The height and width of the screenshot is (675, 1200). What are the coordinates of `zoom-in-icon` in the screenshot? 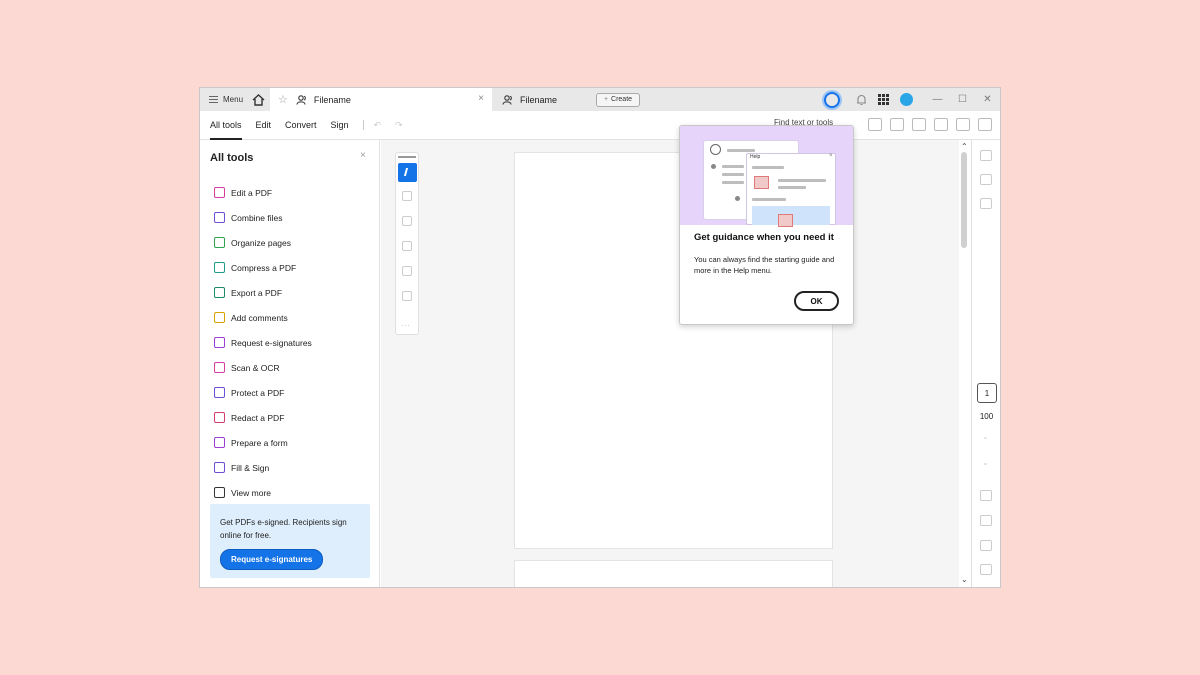 It's located at (986, 545).